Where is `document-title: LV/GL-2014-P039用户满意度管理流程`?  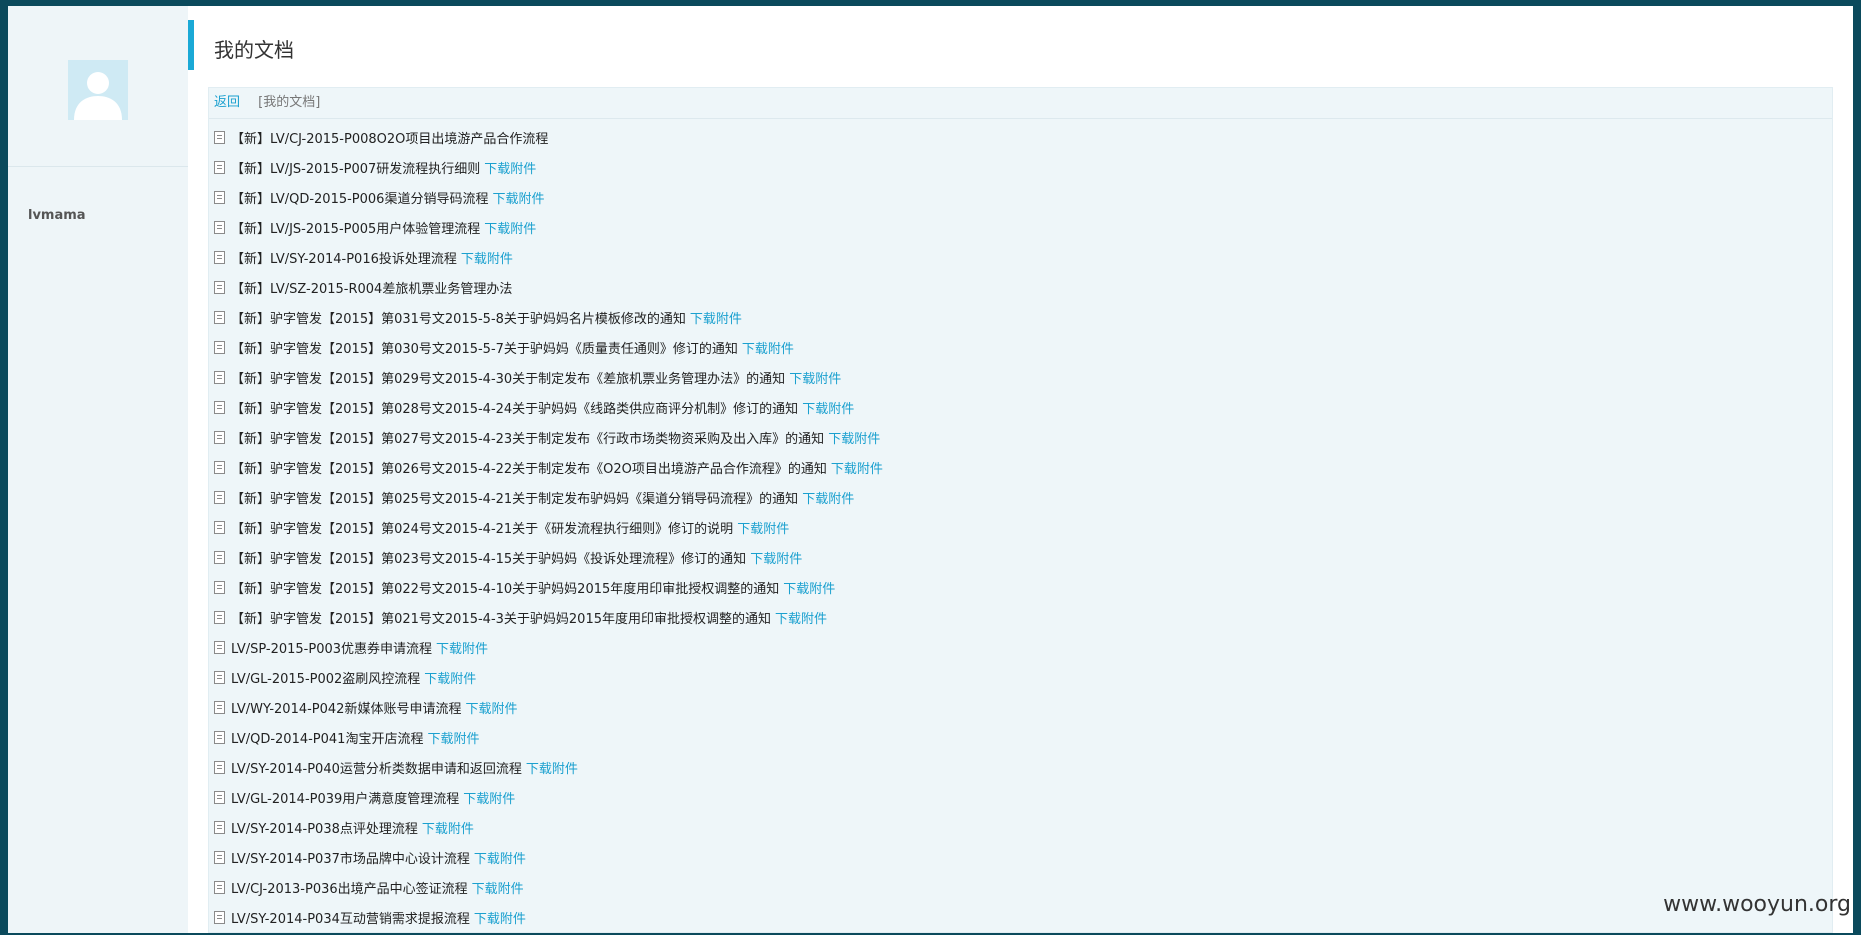 document-title: LV/GL-2014-P039用户满意度管理流程 is located at coordinates (345, 799).